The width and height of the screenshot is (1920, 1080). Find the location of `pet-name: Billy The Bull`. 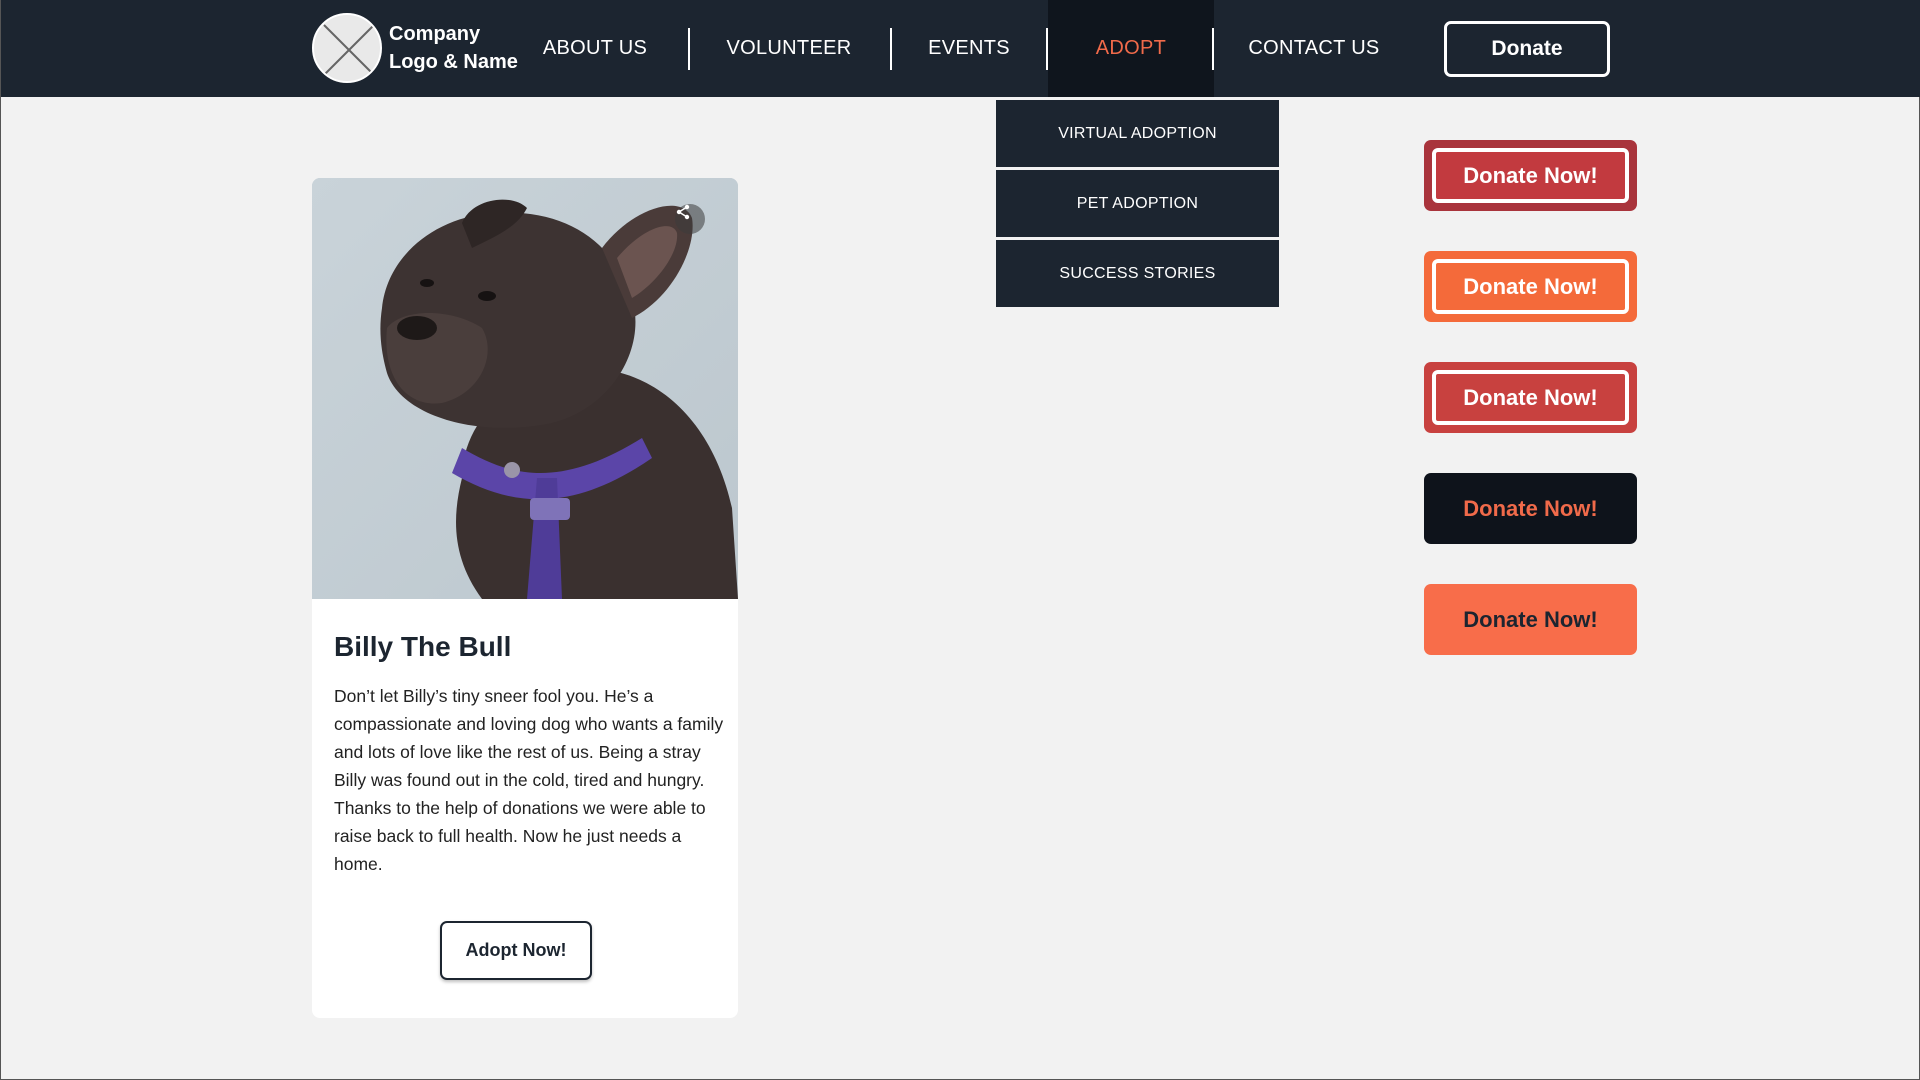

pet-name: Billy The Bull is located at coordinates (423, 646).